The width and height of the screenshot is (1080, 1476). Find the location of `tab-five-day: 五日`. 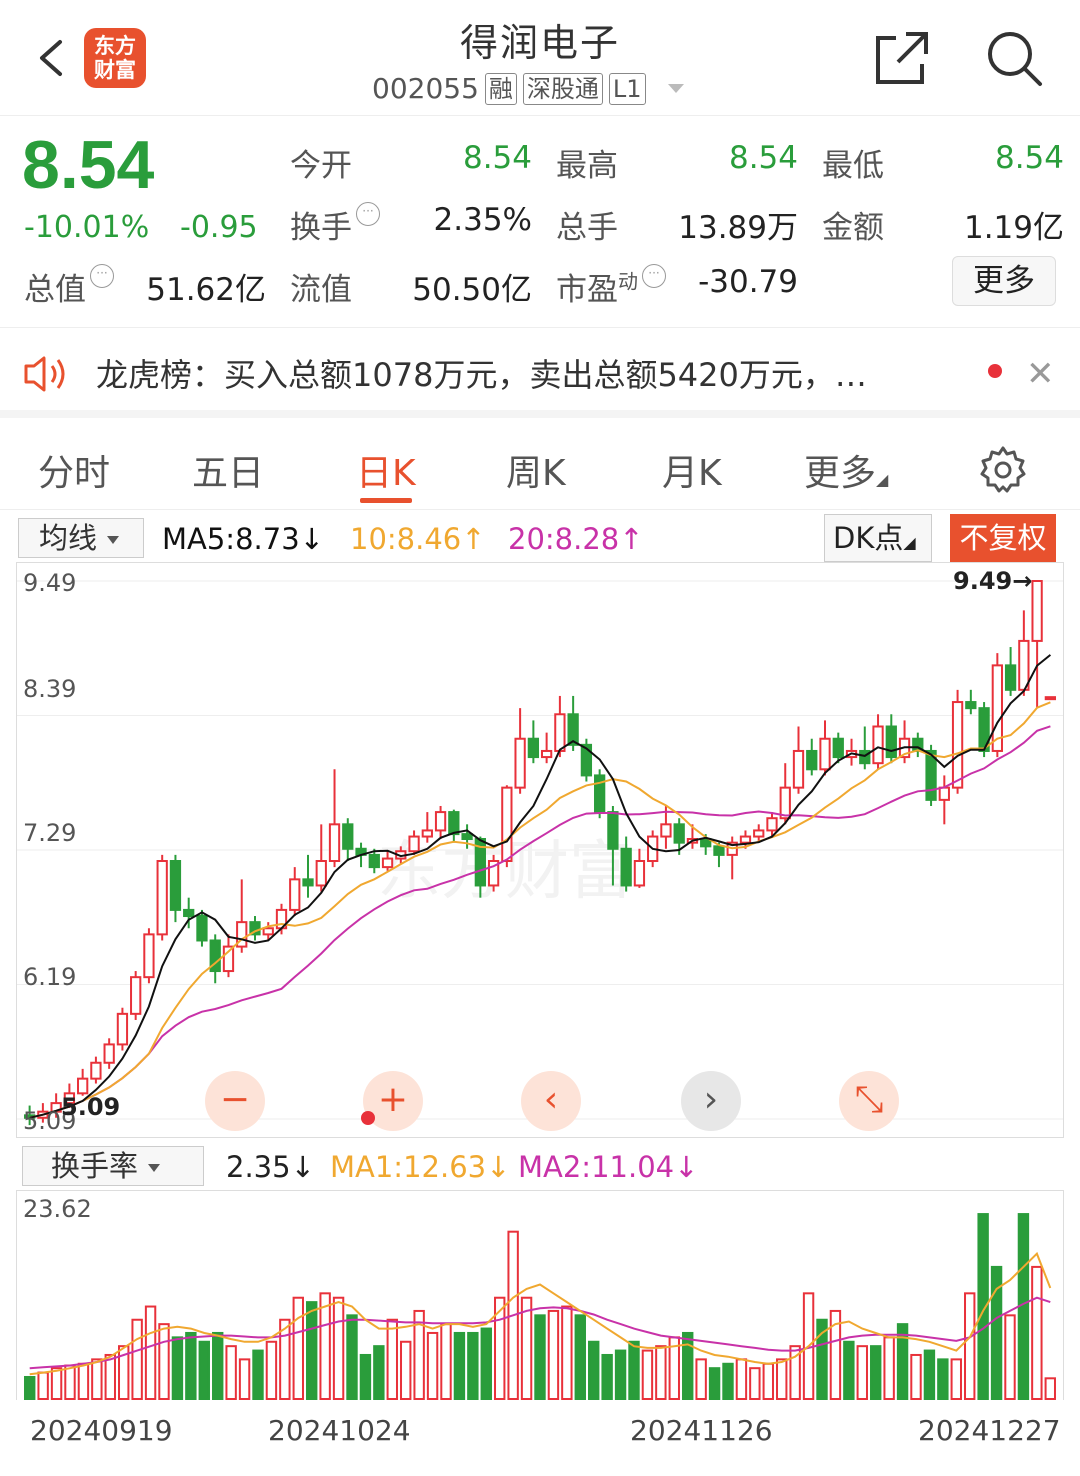

tab-five-day: 五日 is located at coordinates (228, 470).